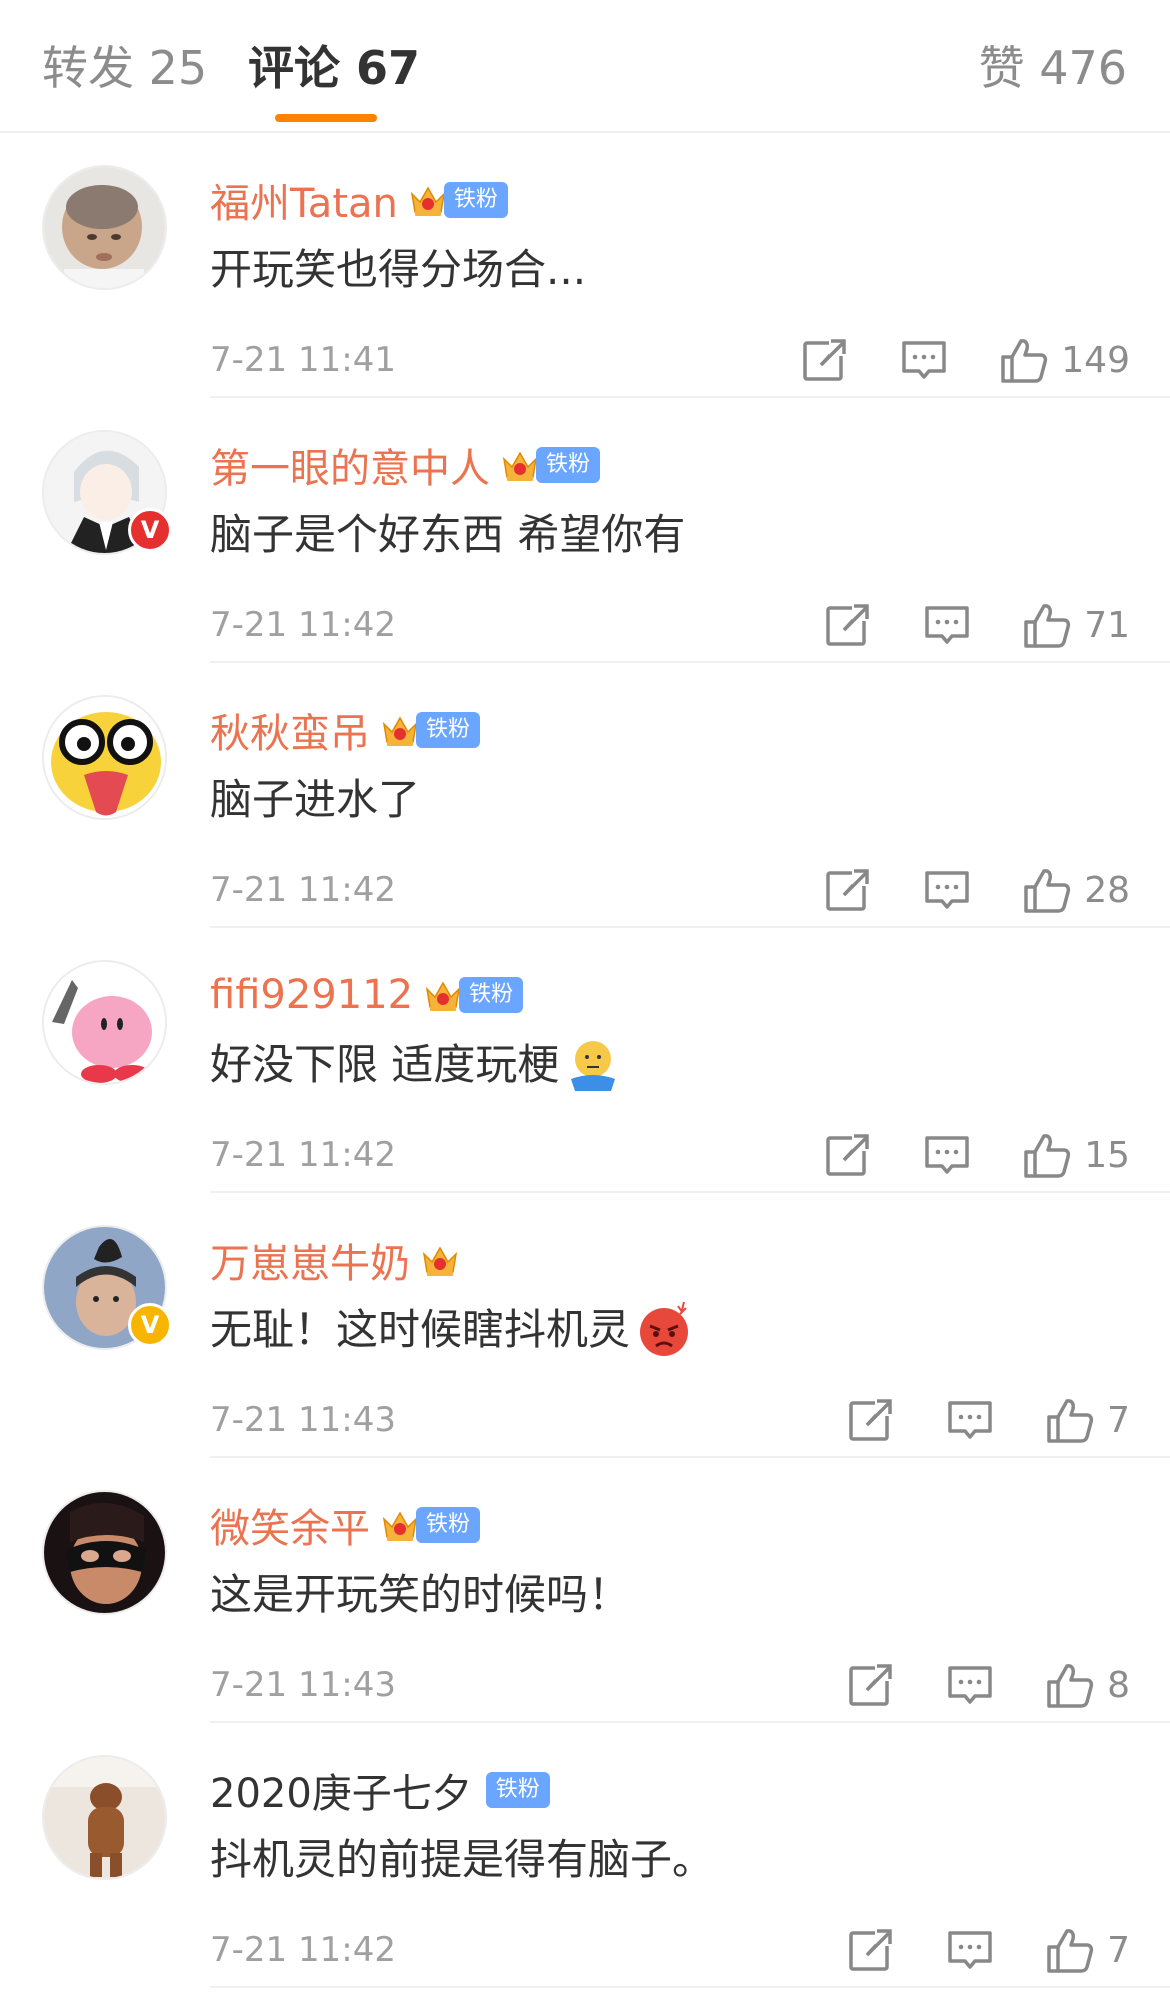 The height and width of the screenshot is (2009, 1170). Describe the element at coordinates (1107, 1155) in the screenshot. I see `like-count: 15` at that location.